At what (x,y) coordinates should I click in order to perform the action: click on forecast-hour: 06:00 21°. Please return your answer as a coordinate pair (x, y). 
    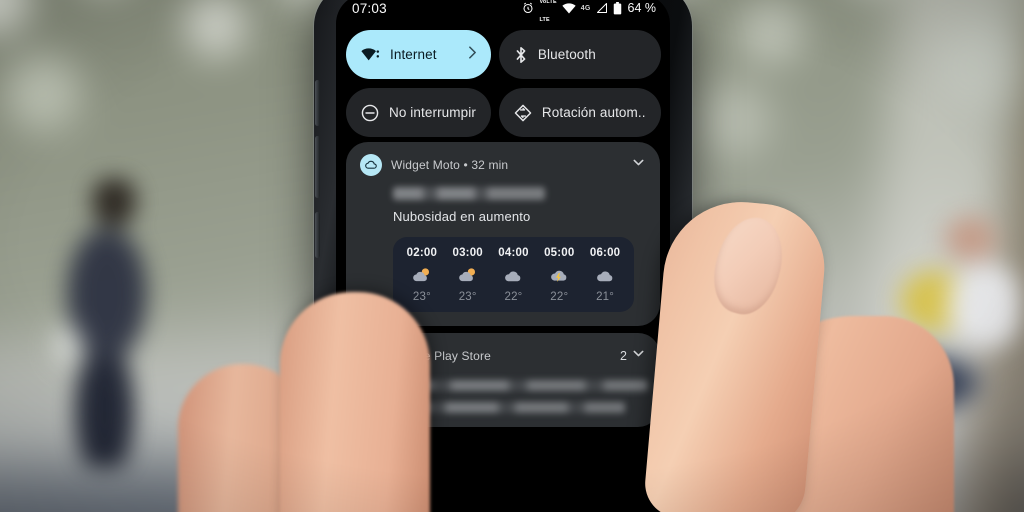
    Looking at the image, I should click on (605, 275).